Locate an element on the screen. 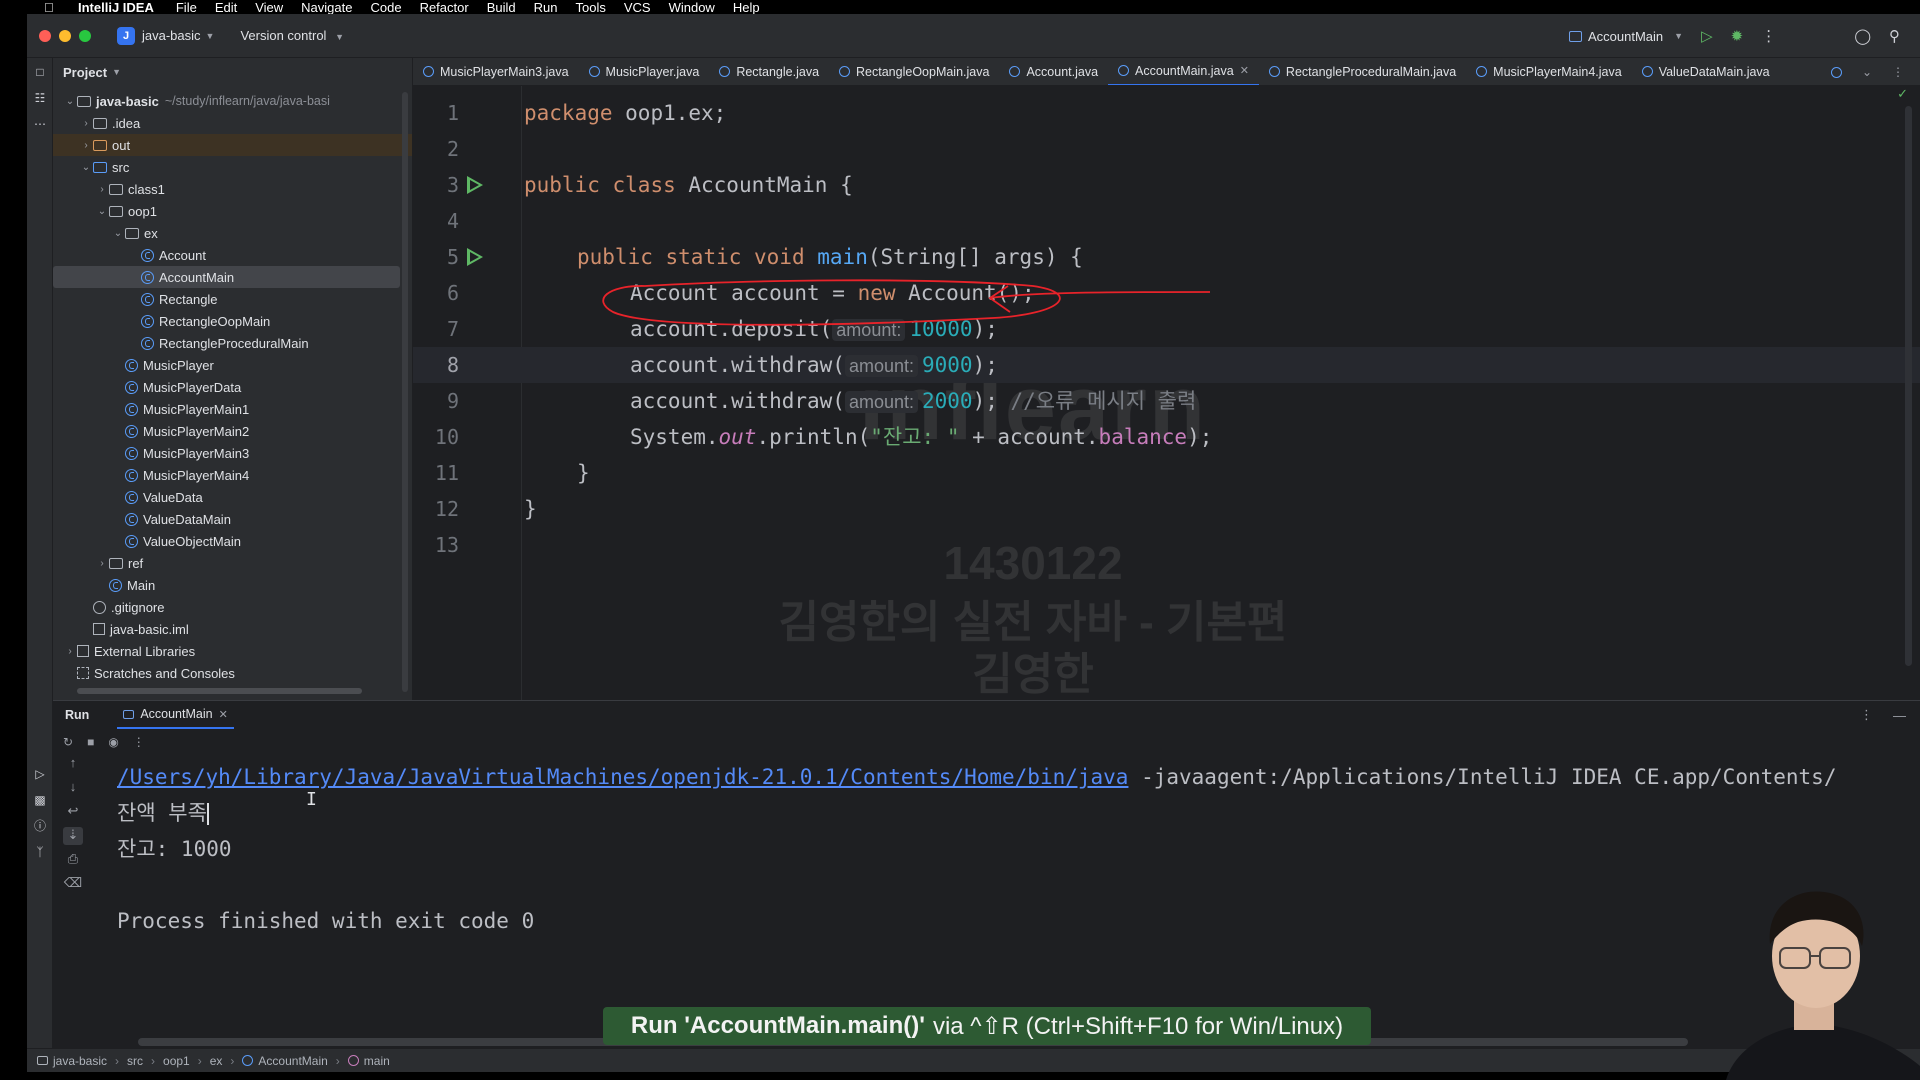 The width and height of the screenshot is (1920, 1080). project-vertical-scrollbar is located at coordinates (405, 392).